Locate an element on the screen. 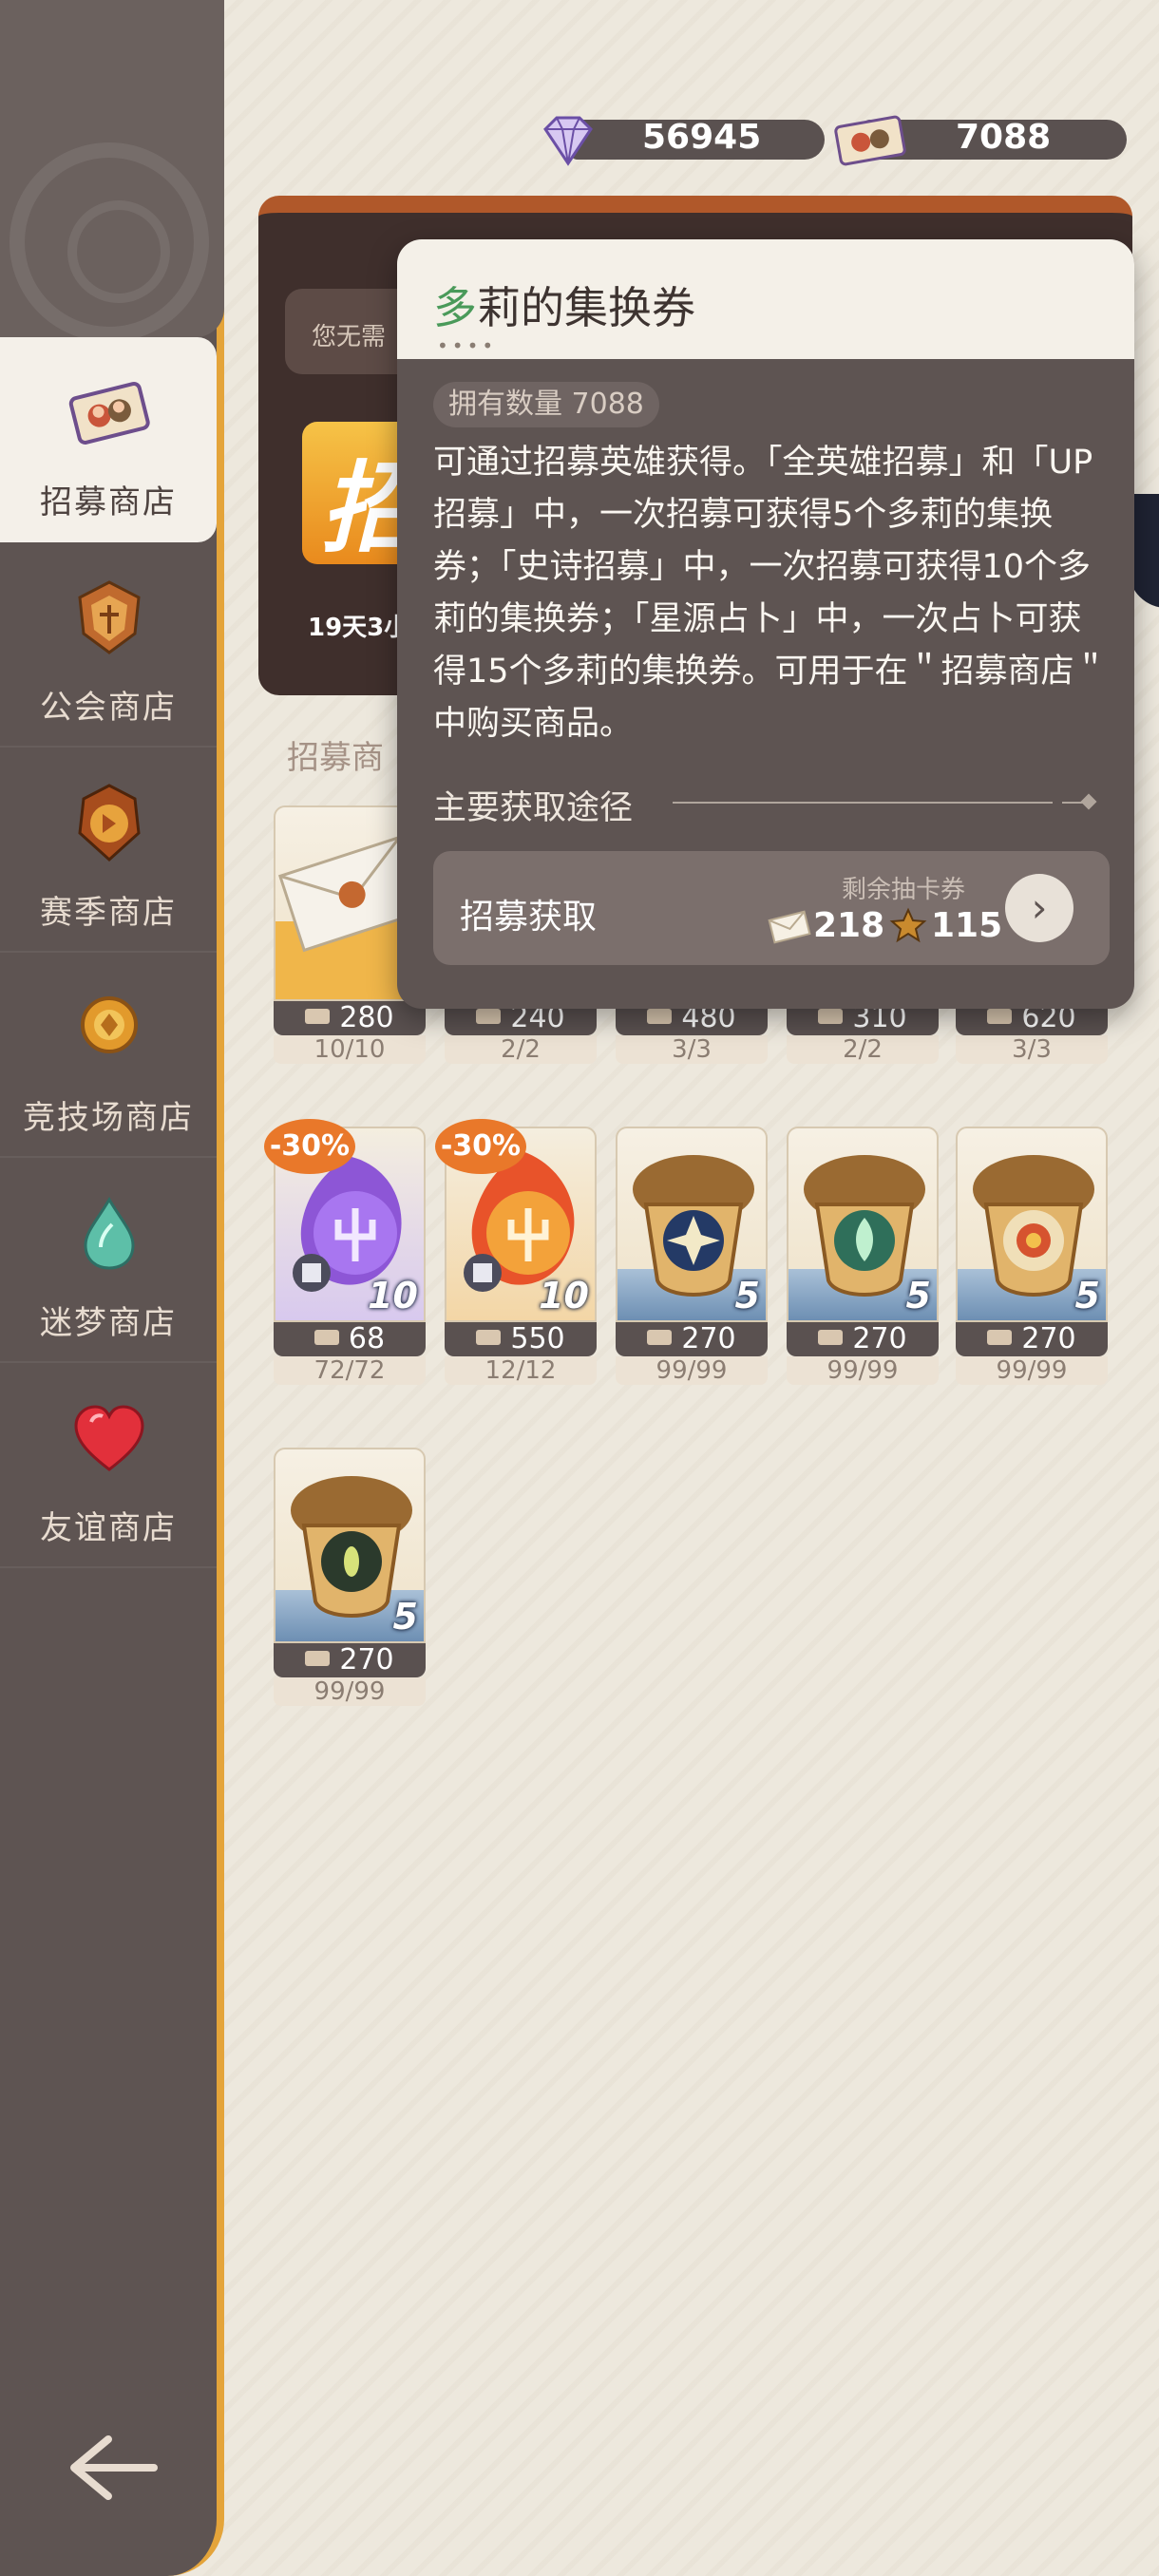 Image resolution: width=1159 pixels, height=2576 pixels. sidebar-item-label: 竞技场商店 is located at coordinates (108, 1118).